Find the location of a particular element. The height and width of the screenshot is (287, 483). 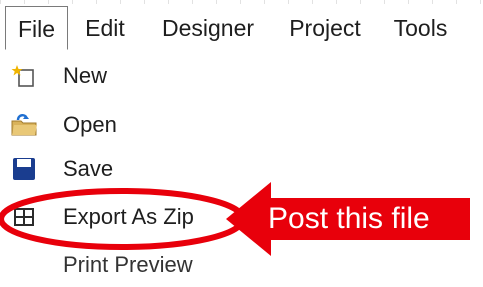

highlight-ellipse is located at coordinates (123, 219).